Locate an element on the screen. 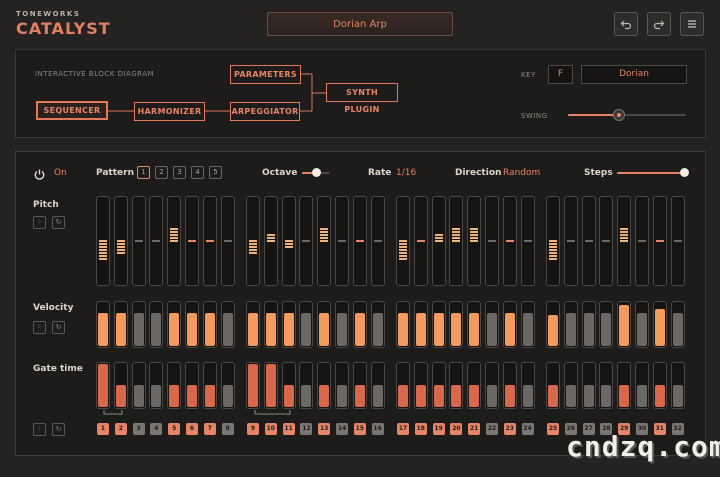 The image size is (720, 477). gate-tie-brackets is located at coordinates (197, 412).